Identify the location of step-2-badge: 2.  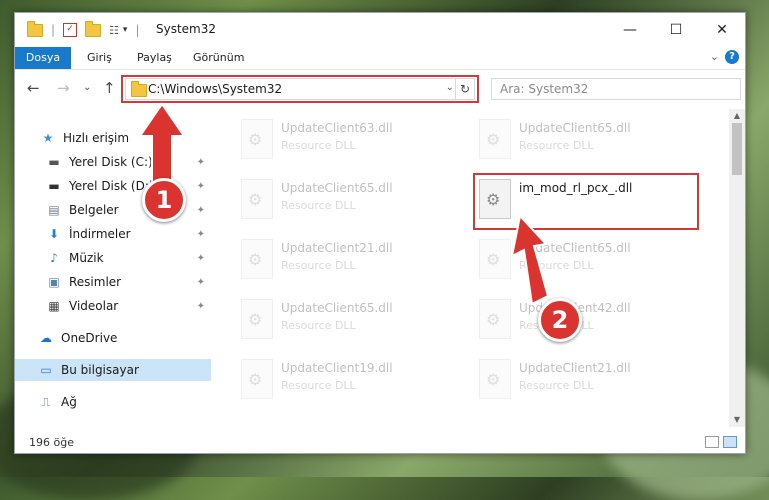
(560, 320).